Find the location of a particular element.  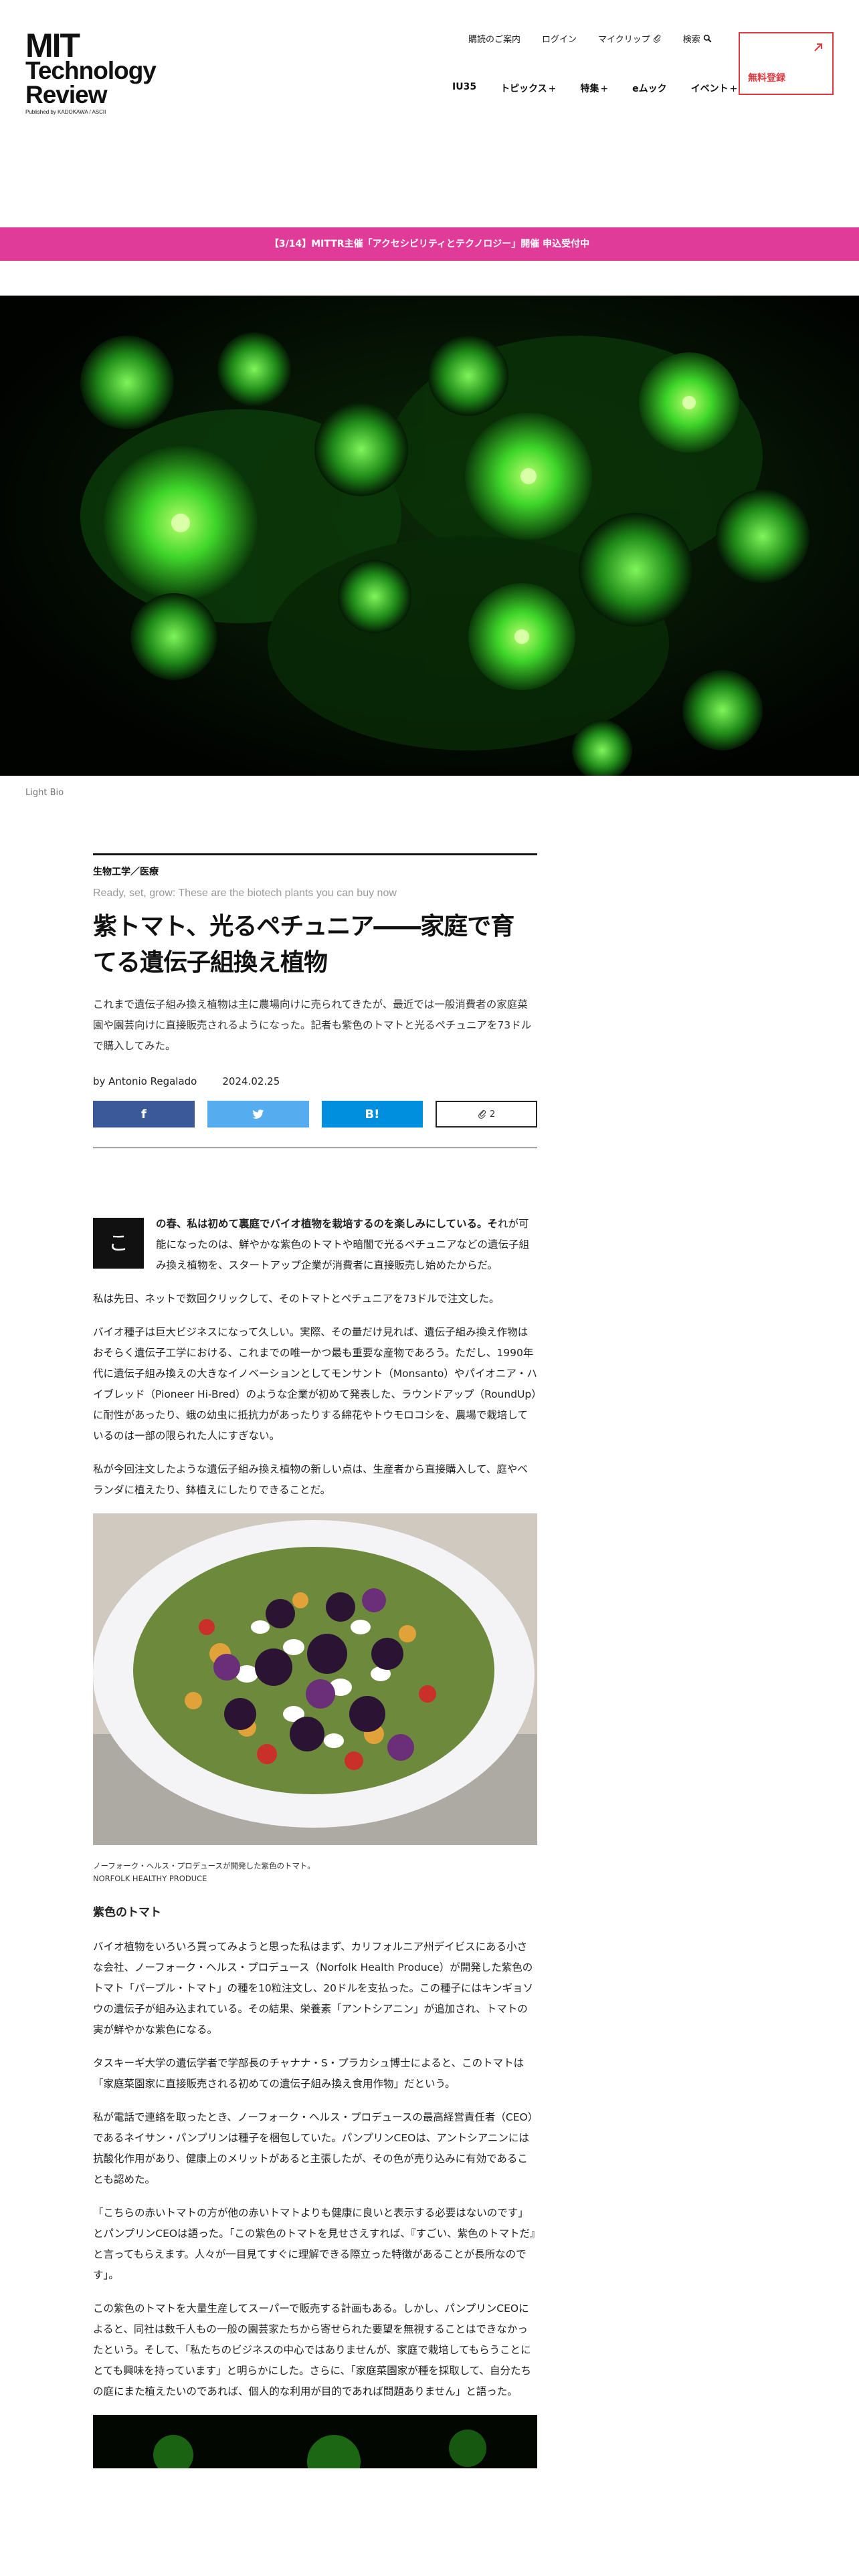

subscribe-label: 購読のご案内 is located at coordinates (494, 40).